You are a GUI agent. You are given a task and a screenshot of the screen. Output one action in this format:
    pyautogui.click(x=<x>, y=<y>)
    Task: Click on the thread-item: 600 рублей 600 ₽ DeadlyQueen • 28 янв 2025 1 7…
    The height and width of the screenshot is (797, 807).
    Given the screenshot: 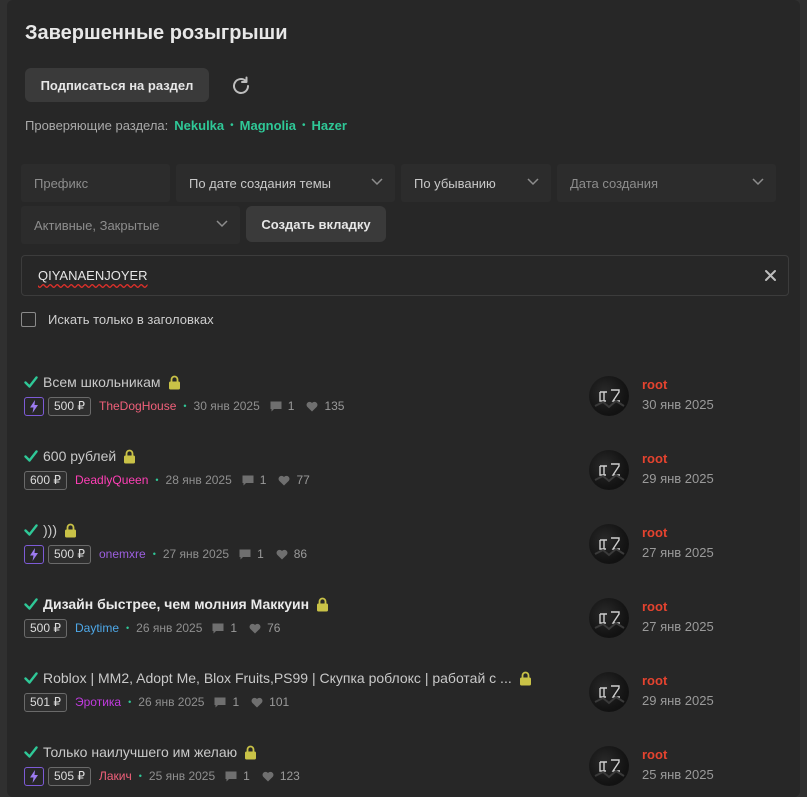 What is the action you would take?
    pyautogui.click(x=403, y=483)
    